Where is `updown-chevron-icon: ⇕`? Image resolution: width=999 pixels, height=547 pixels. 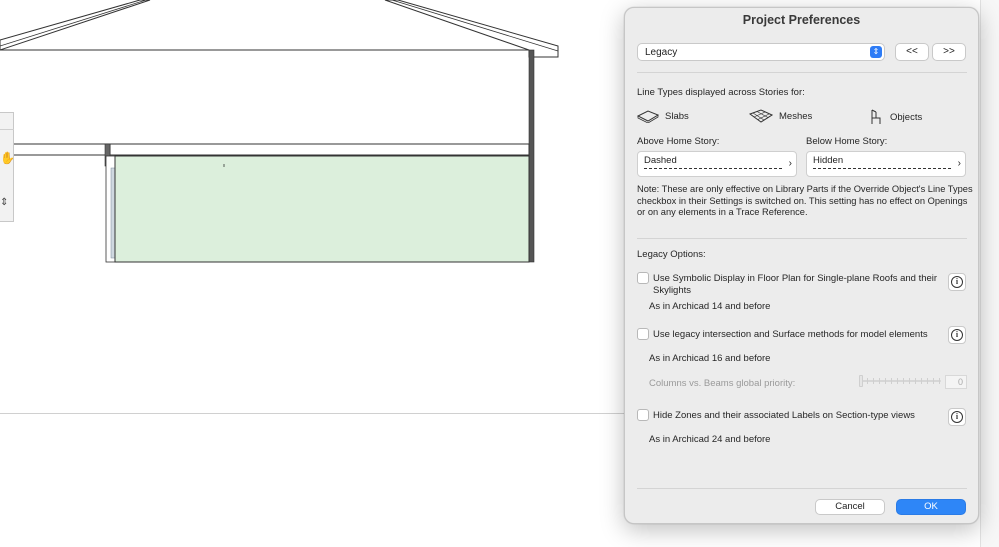 updown-chevron-icon: ⇕ is located at coordinates (876, 52).